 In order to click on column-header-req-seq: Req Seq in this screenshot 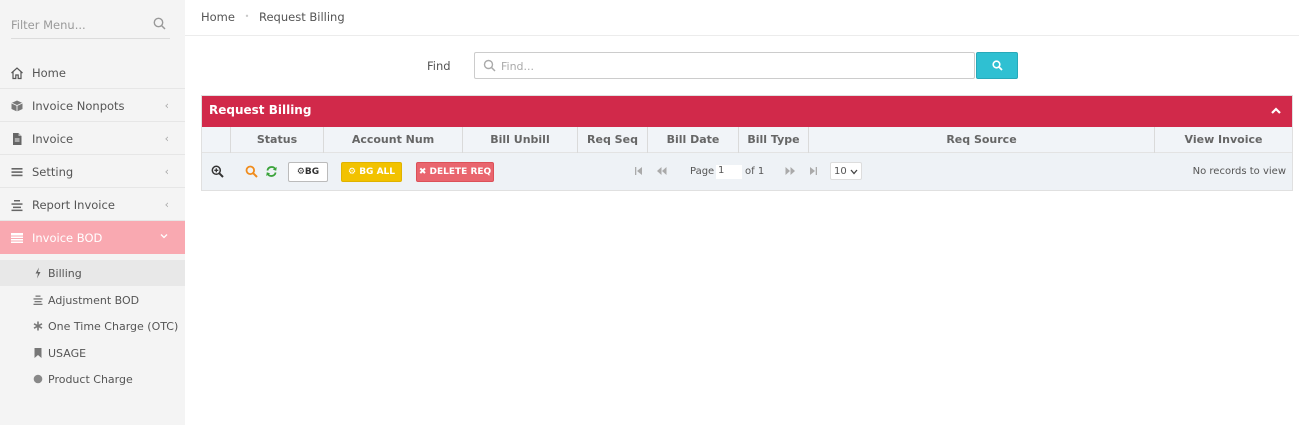, I will do `click(612, 140)`.